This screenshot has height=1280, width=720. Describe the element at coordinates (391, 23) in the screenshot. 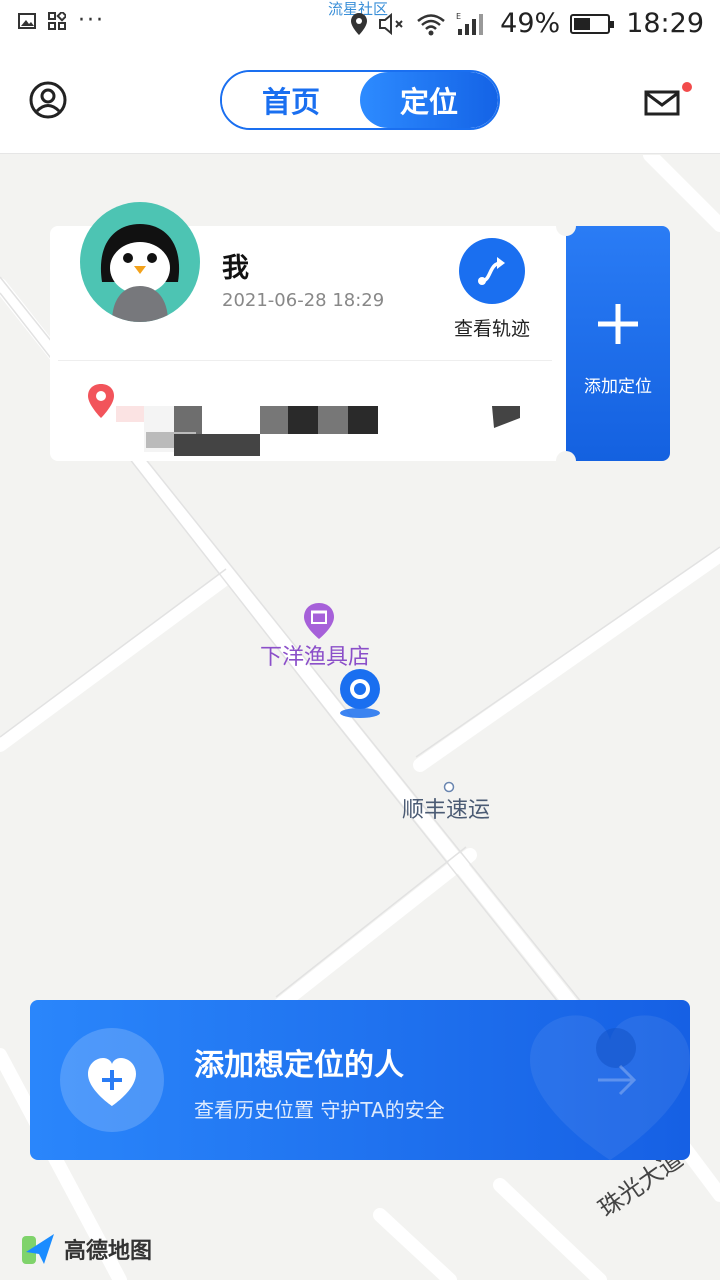

I see `mute-icon` at that location.